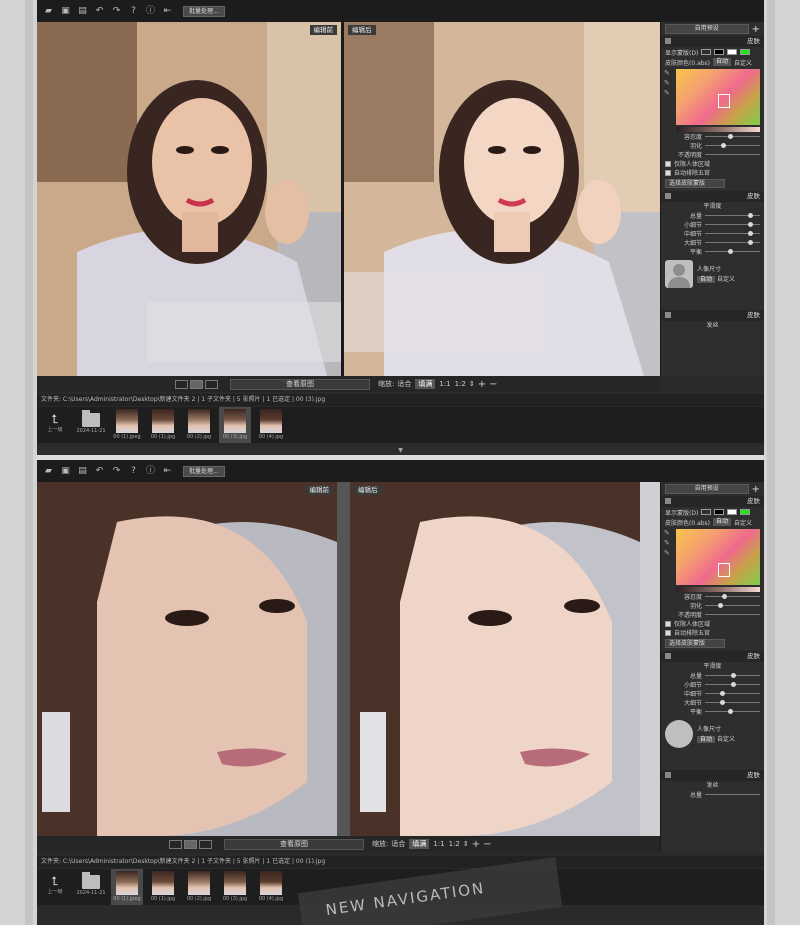 This screenshot has width=800, height=925. Describe the element at coordinates (48, 11) in the screenshot. I see `folder-open-icon: ▰` at that location.